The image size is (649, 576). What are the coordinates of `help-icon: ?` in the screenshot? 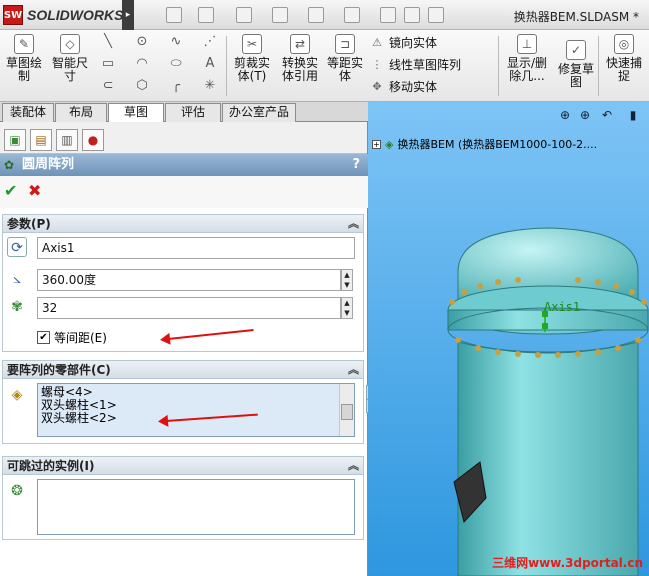 It's located at (356, 165).